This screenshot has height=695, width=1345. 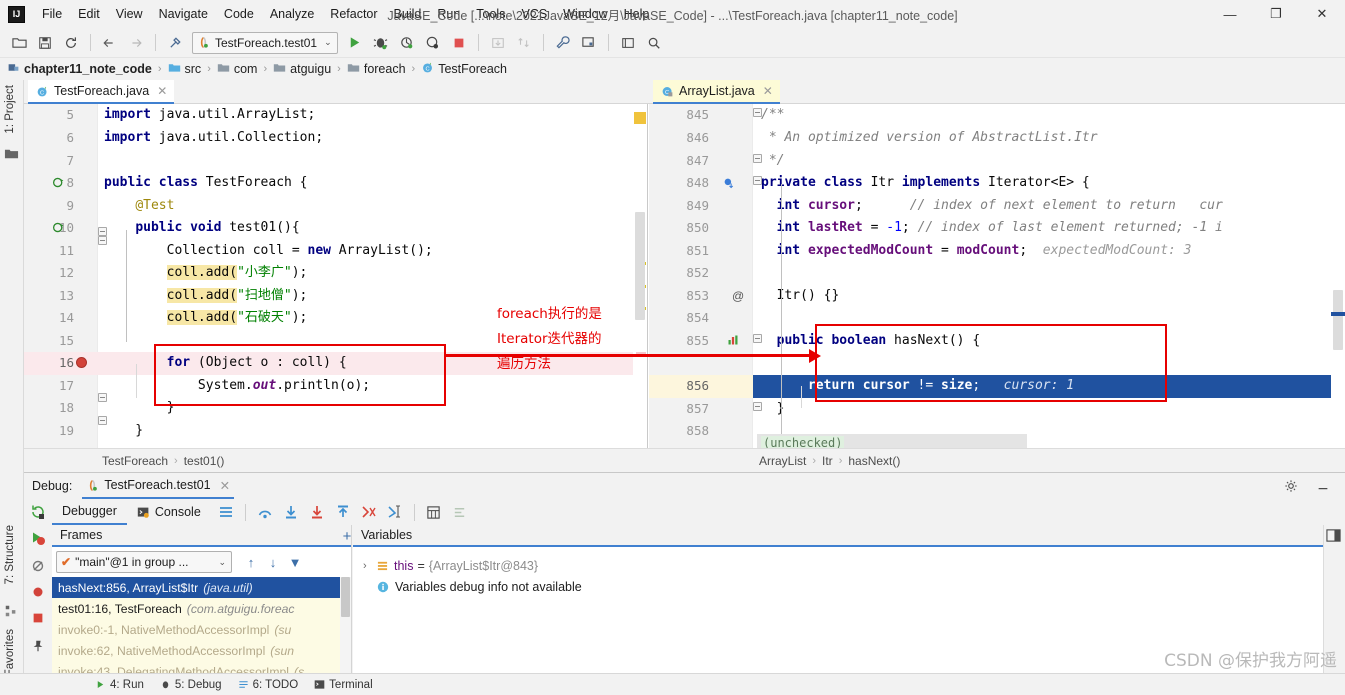 I want to click on menu-window: Window, so click(x=585, y=14).